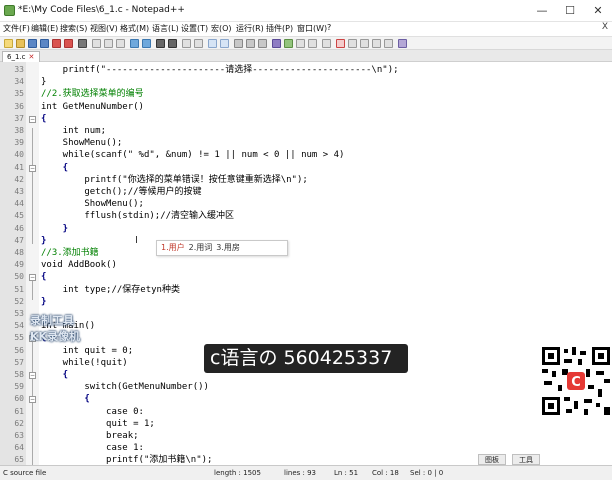  Describe the element at coordinates (110, 289) in the screenshot. I see `code-line: int type;//保存etyn种类` at that location.